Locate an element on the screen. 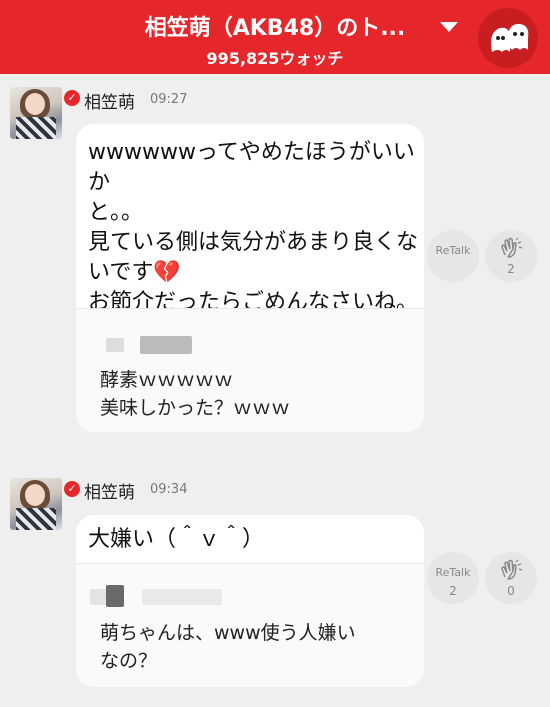  retalk-button: ReTalk is located at coordinates (453, 256).